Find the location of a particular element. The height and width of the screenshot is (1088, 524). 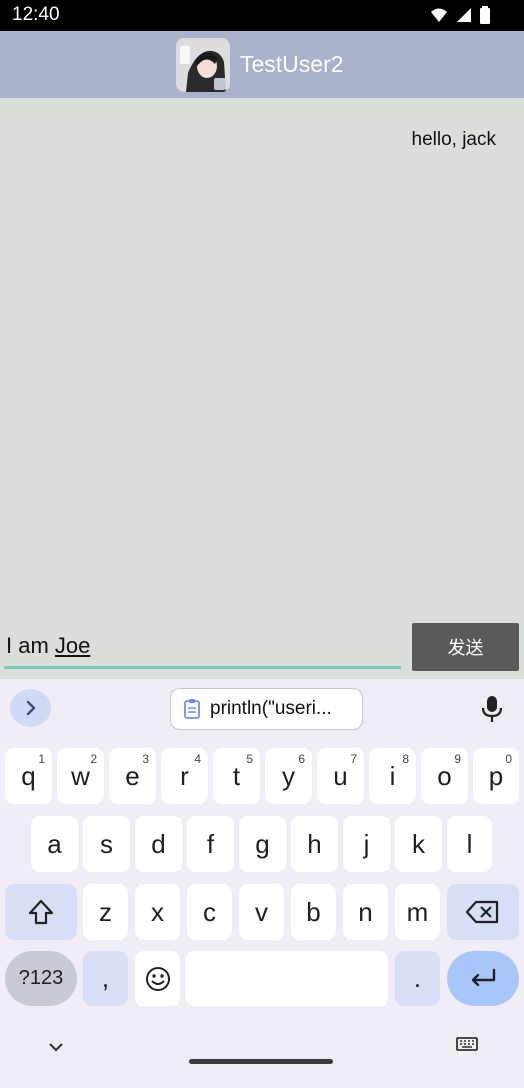

backspace-icon is located at coordinates (483, 912).